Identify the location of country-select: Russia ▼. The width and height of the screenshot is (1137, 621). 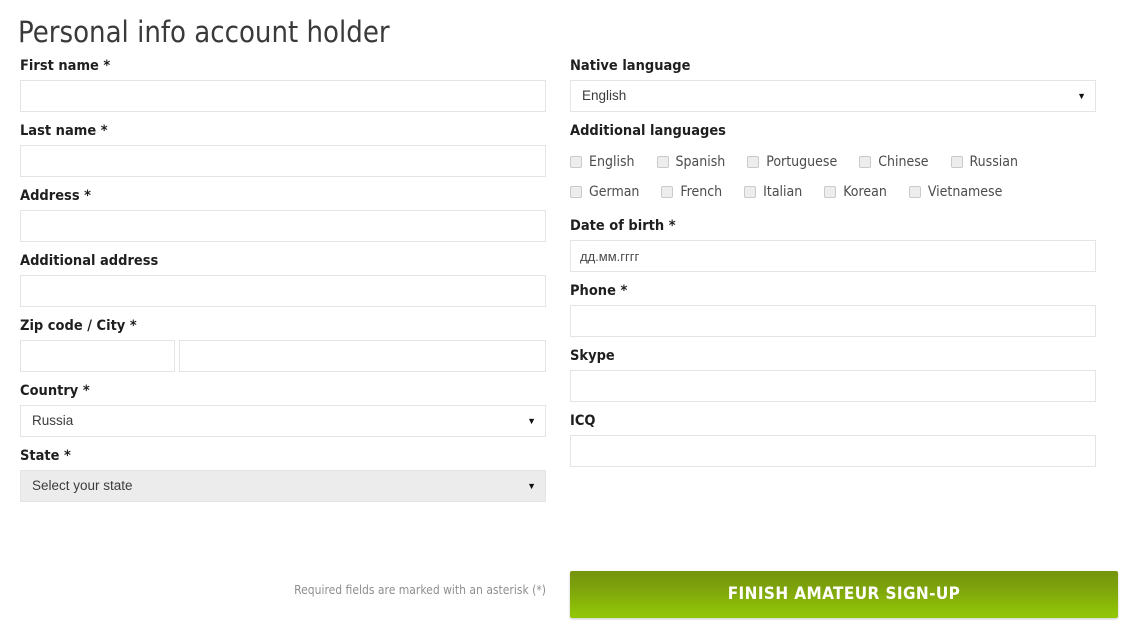
(283, 421).